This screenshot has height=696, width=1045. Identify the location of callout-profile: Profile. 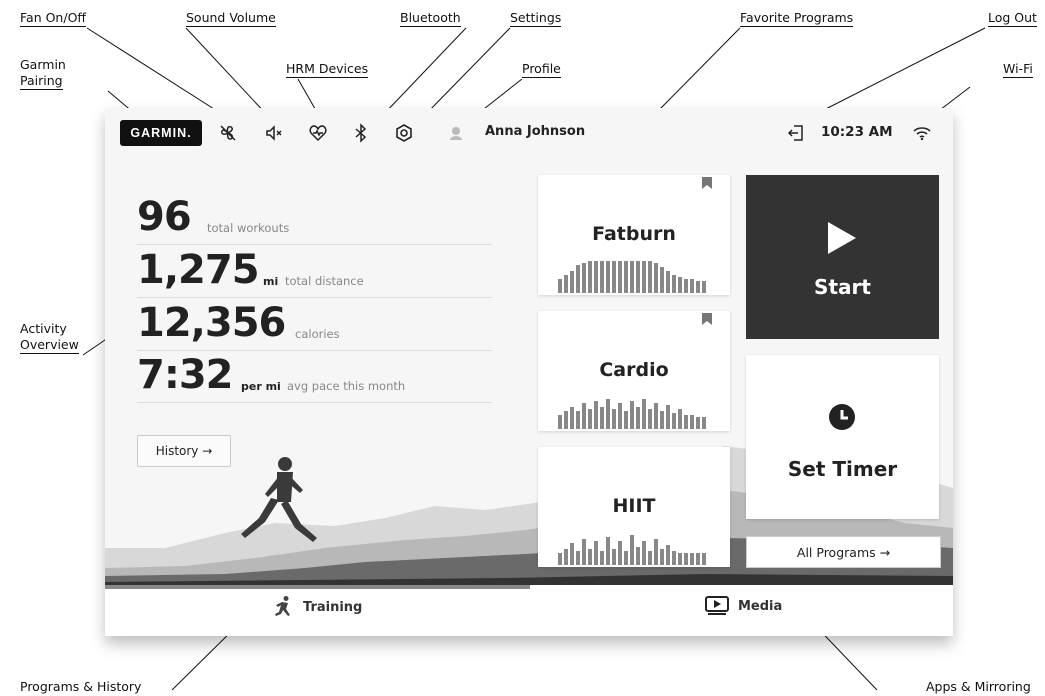
(541, 69).